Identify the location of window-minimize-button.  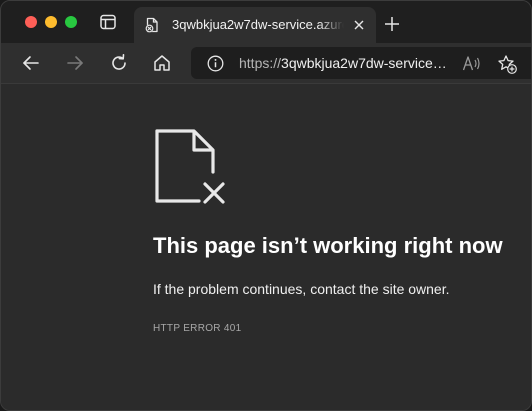
(51, 22).